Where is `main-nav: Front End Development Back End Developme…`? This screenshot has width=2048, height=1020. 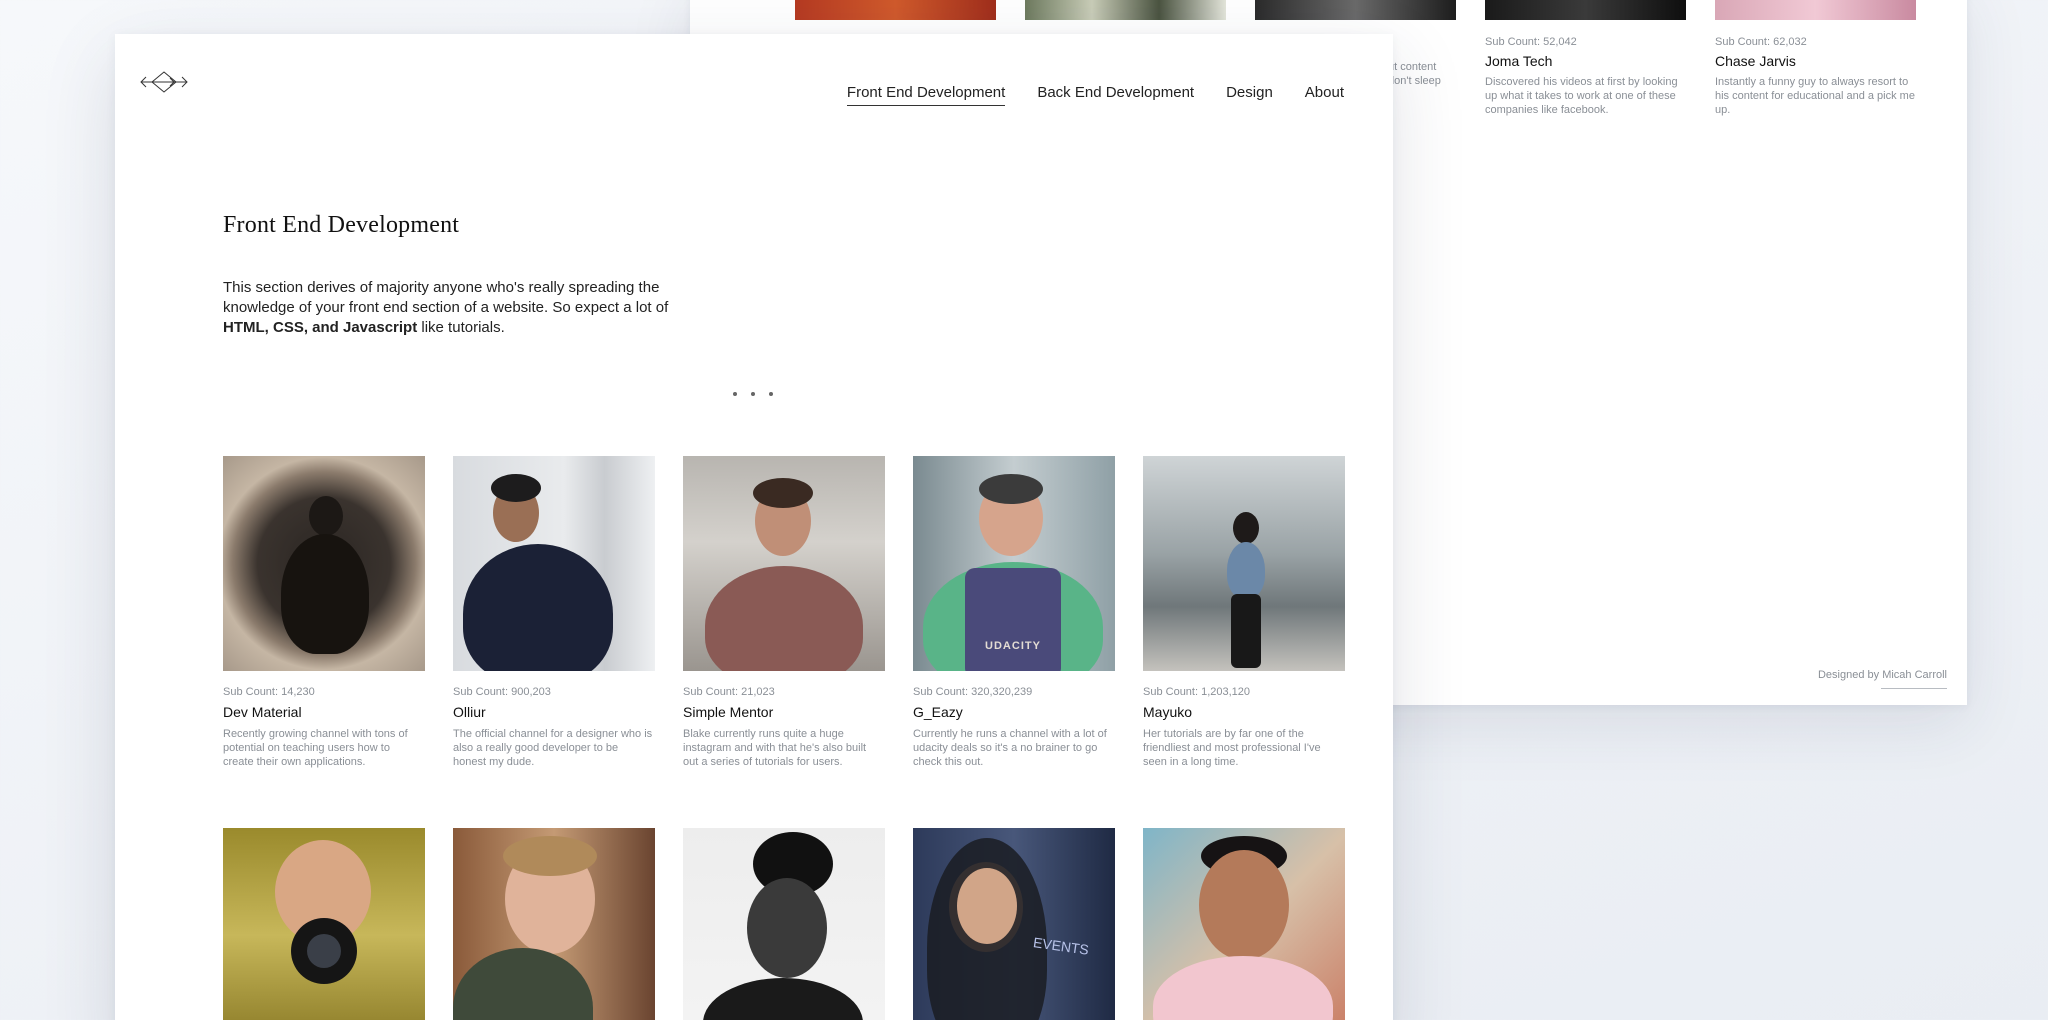
main-nav: Front End Development Back End Developme… is located at coordinates (1095, 95).